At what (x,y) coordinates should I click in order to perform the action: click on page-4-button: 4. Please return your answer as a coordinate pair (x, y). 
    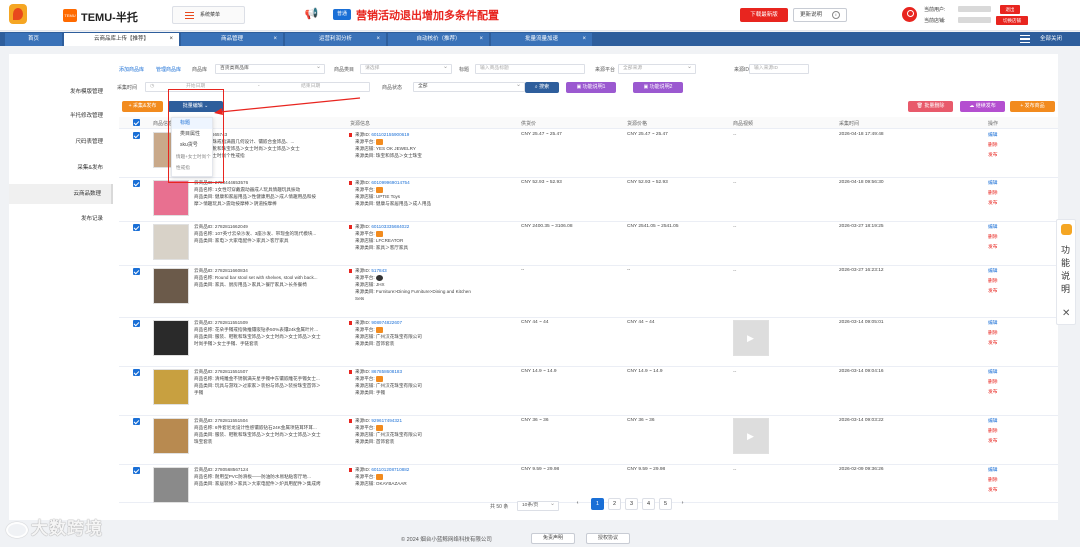
    Looking at the image, I should click on (648, 504).